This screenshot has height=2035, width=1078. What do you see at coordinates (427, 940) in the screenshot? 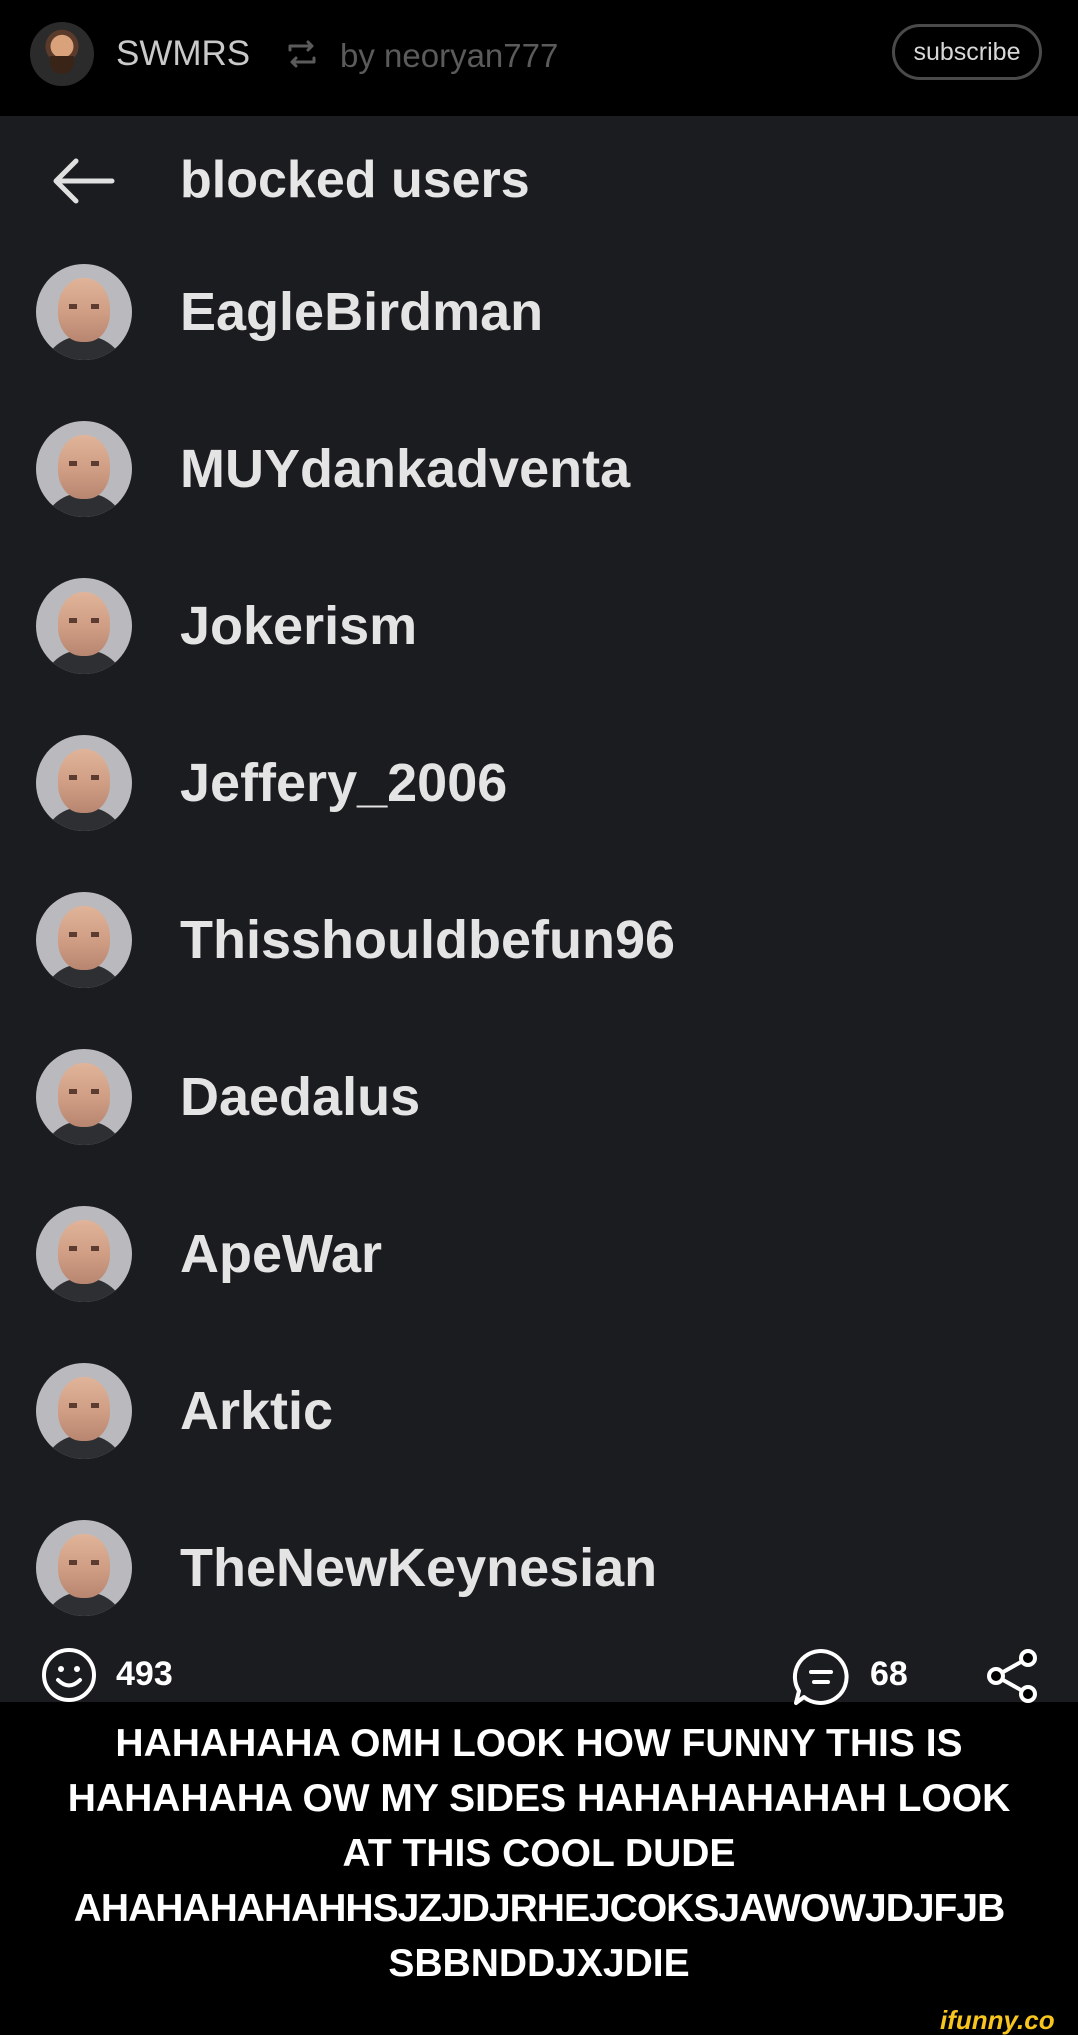
I see `blocked-user-name: Thisshouldbefun96` at bounding box center [427, 940].